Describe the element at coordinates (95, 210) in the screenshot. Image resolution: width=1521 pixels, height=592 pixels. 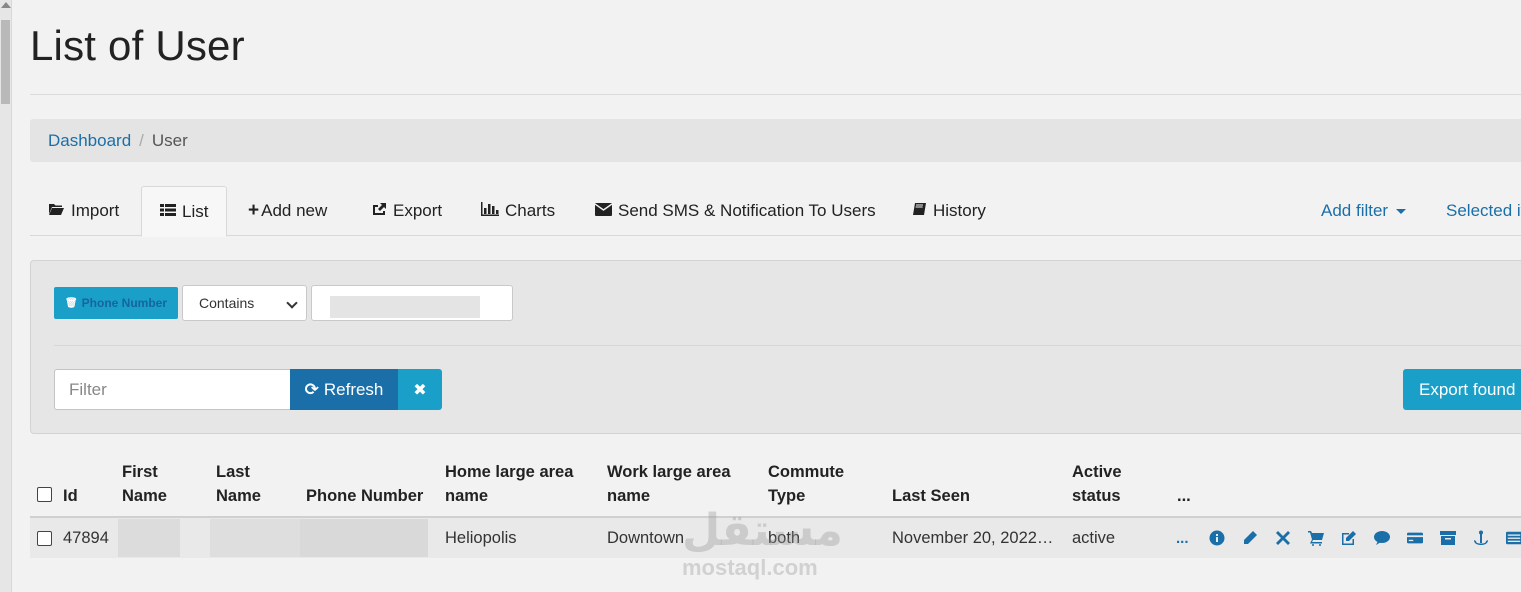
I see `tab-import-label: Import` at that location.